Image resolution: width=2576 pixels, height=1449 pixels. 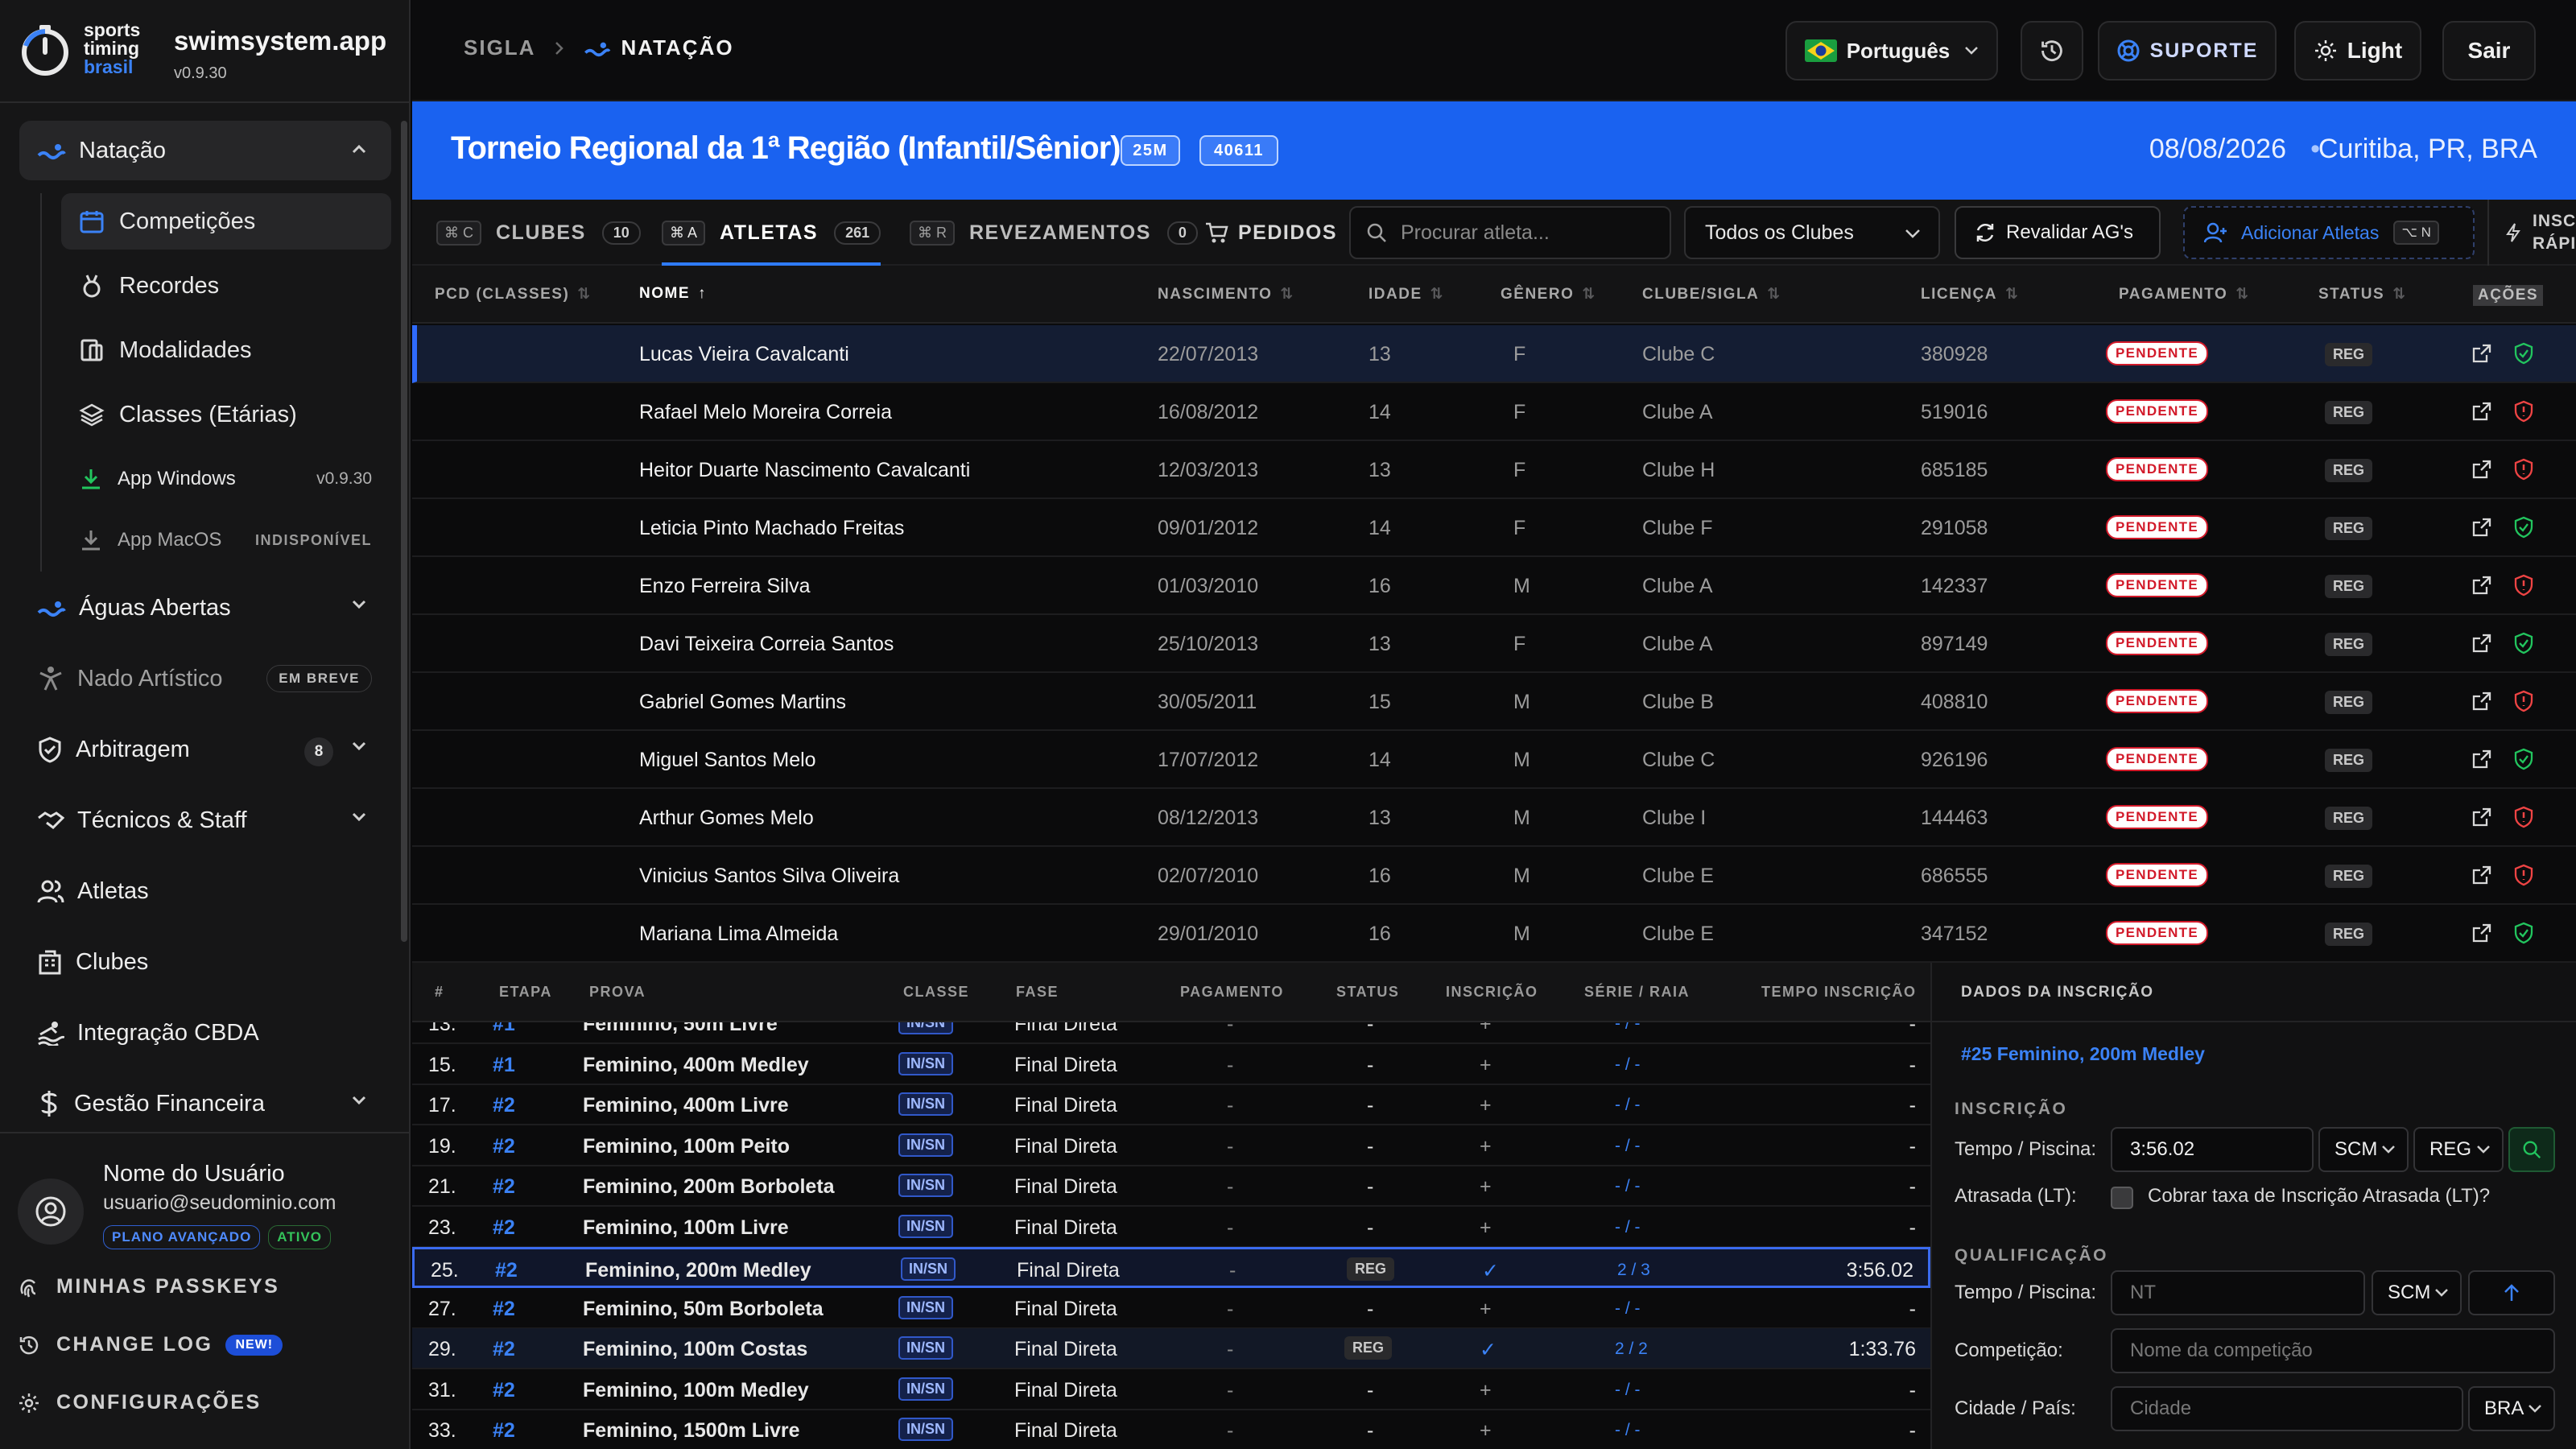 What do you see at coordinates (1054, 233) in the screenshot?
I see `tab-revezamentos: ⌘ R REVEZAMENTOS 0` at bounding box center [1054, 233].